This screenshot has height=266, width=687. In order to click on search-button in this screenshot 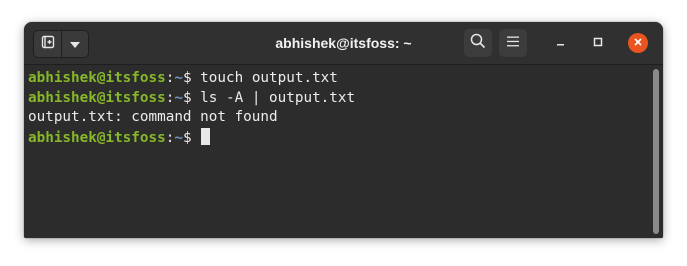, I will do `click(478, 43)`.